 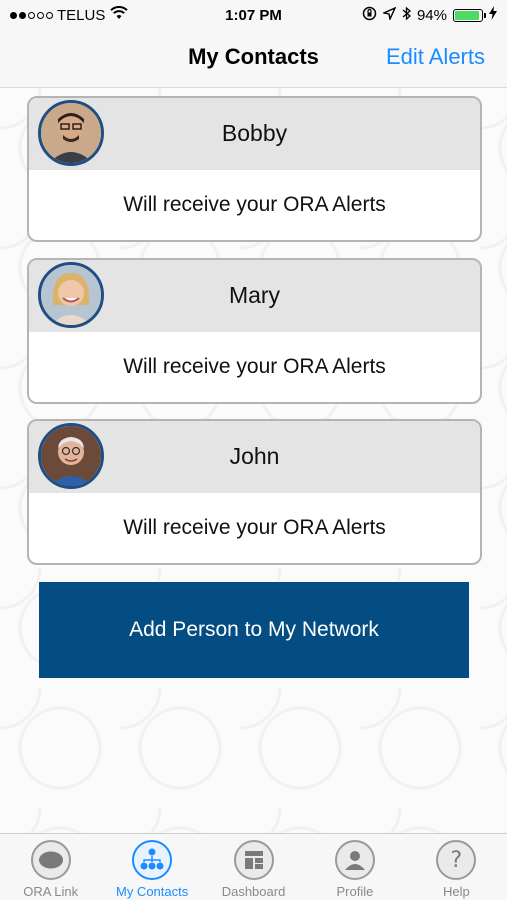 What do you see at coordinates (456, 860) in the screenshot?
I see `question-mark-icon: ?` at bounding box center [456, 860].